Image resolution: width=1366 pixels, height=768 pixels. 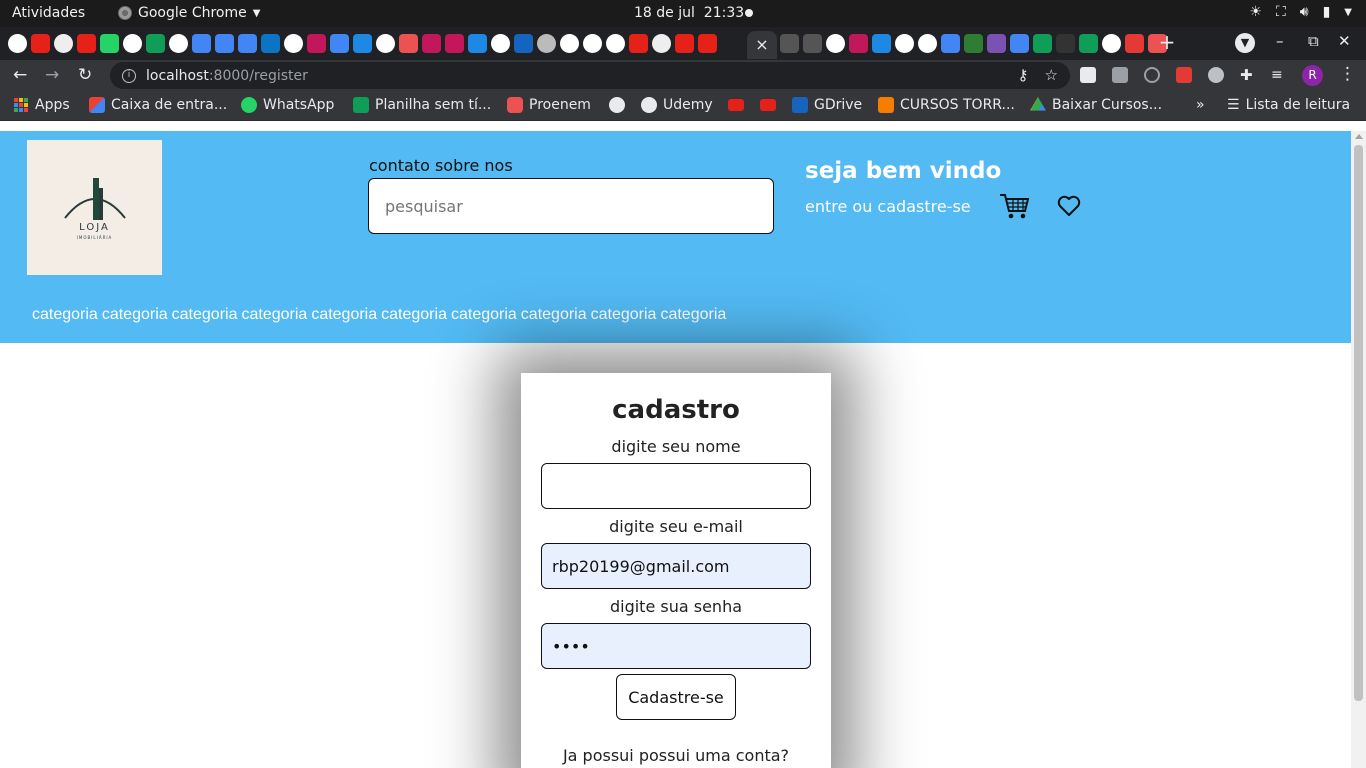 What do you see at coordinates (1023, 75) in the screenshot?
I see `key-icon: ⚷` at bounding box center [1023, 75].